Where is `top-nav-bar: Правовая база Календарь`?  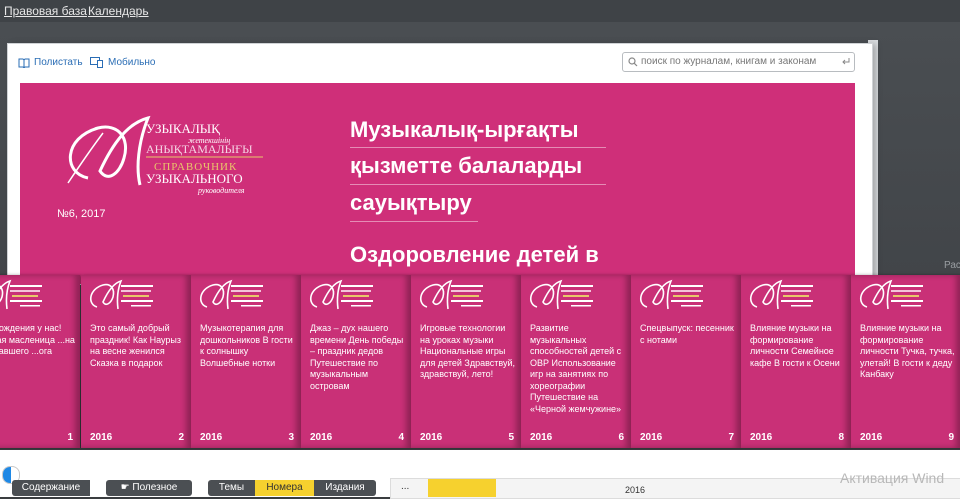
top-nav-bar: Правовая база Календарь is located at coordinates (480, 11).